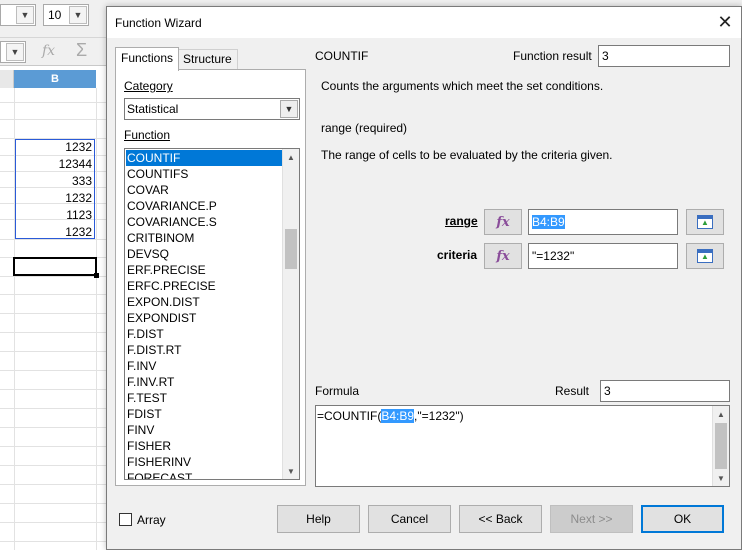  Describe the element at coordinates (55, 15) in the screenshot. I see `font-size-value: 10` at that location.